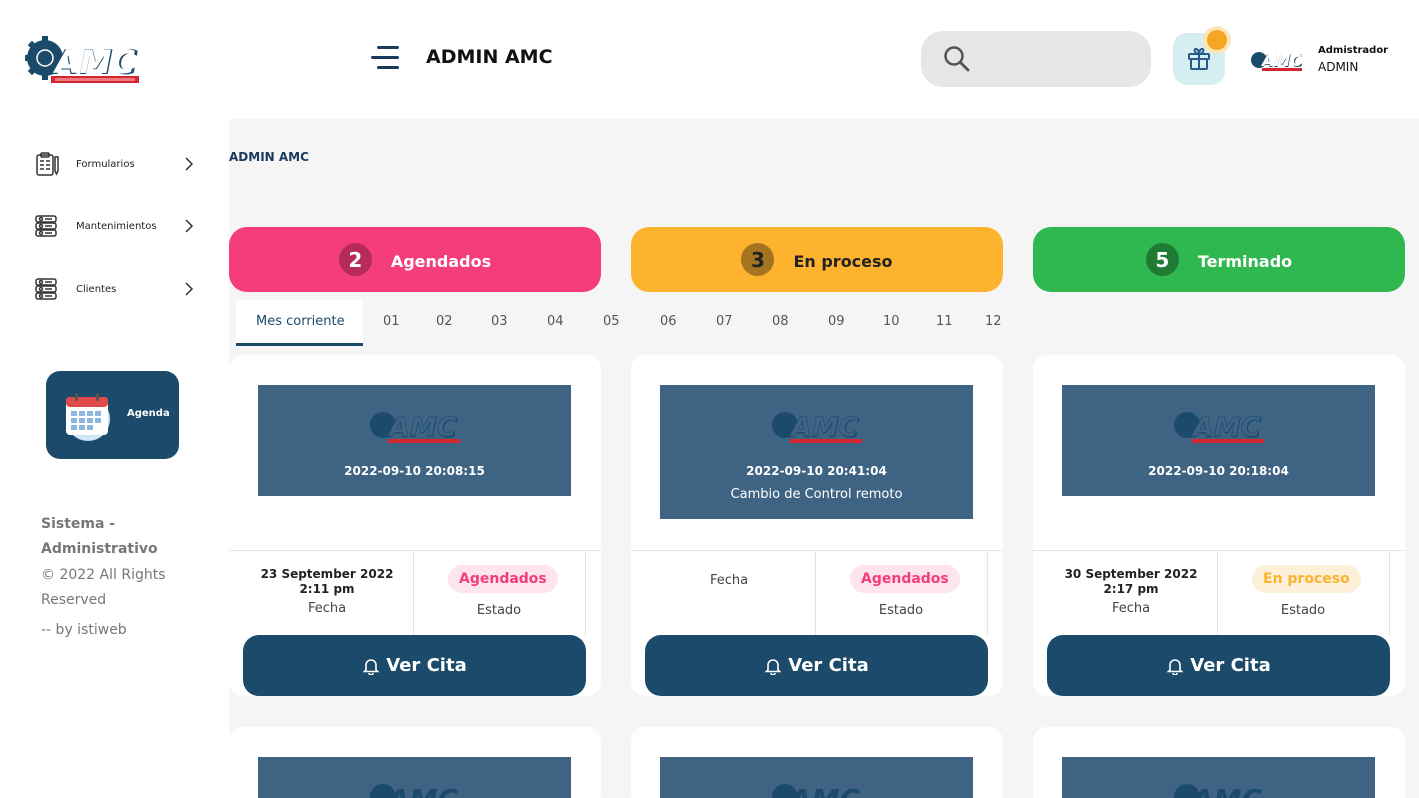 The height and width of the screenshot is (798, 1419). What do you see at coordinates (555, 321) in the screenshot?
I see `tab-month-04: 04` at bounding box center [555, 321].